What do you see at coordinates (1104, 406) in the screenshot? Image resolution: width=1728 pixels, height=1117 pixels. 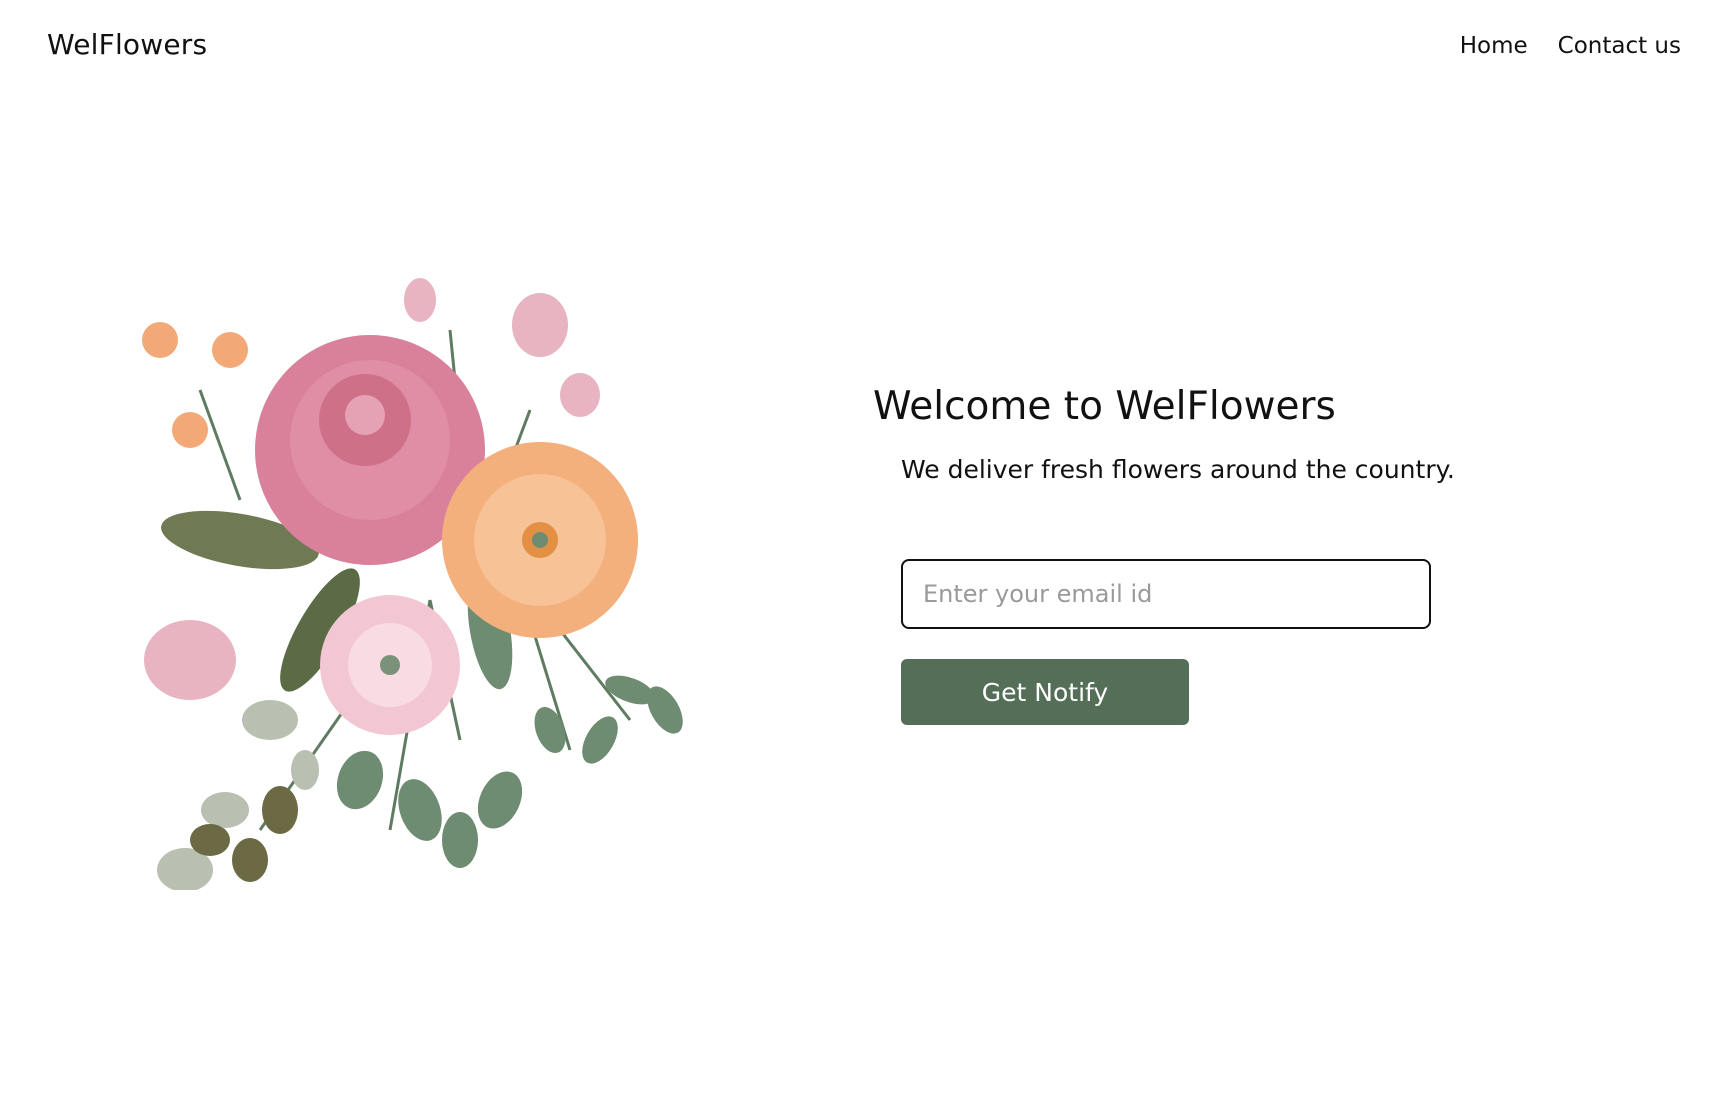 I see `page-title: Welcome to WelFlowers` at bounding box center [1104, 406].